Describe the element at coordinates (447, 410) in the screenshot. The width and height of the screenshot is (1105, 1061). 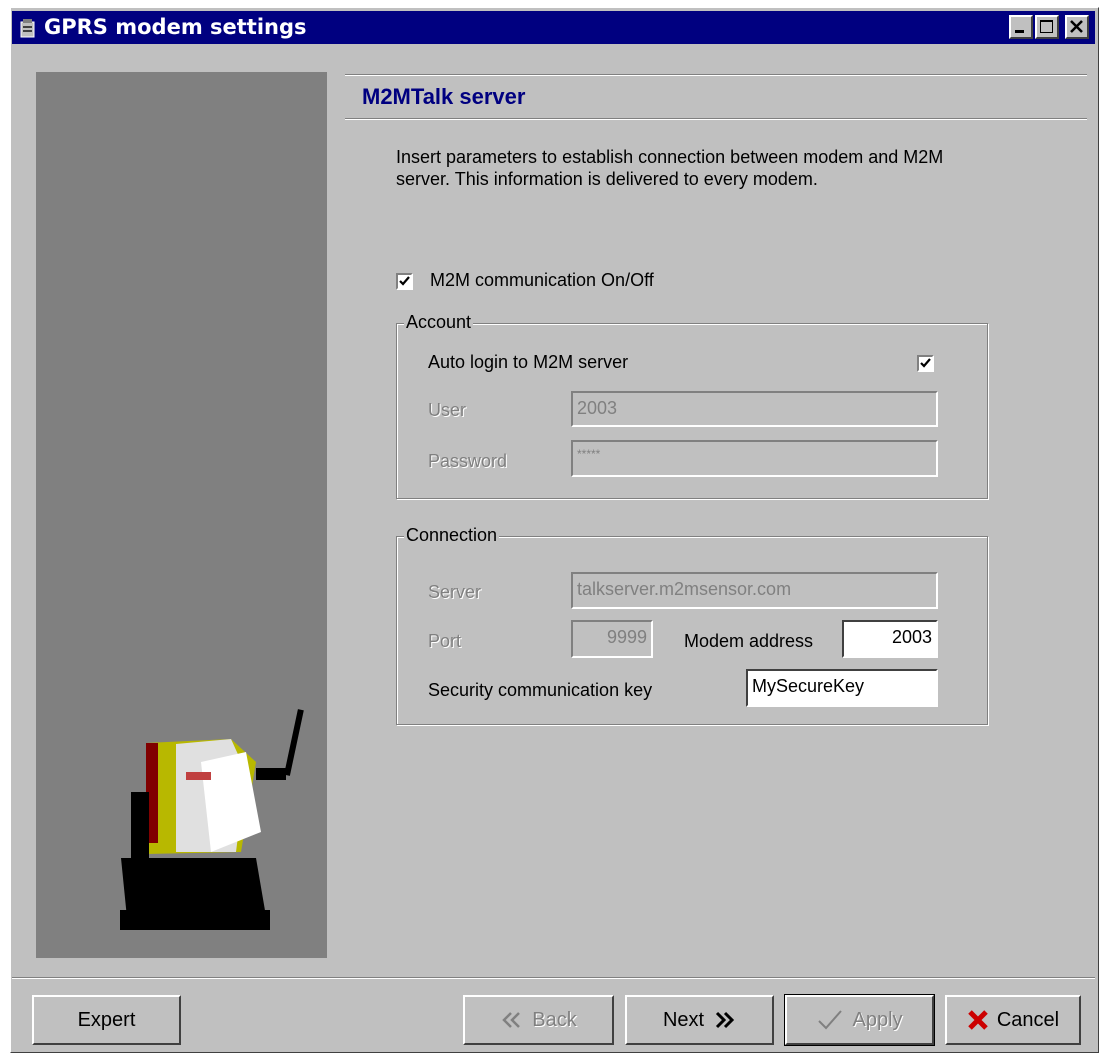
I see `user-label: User` at that location.